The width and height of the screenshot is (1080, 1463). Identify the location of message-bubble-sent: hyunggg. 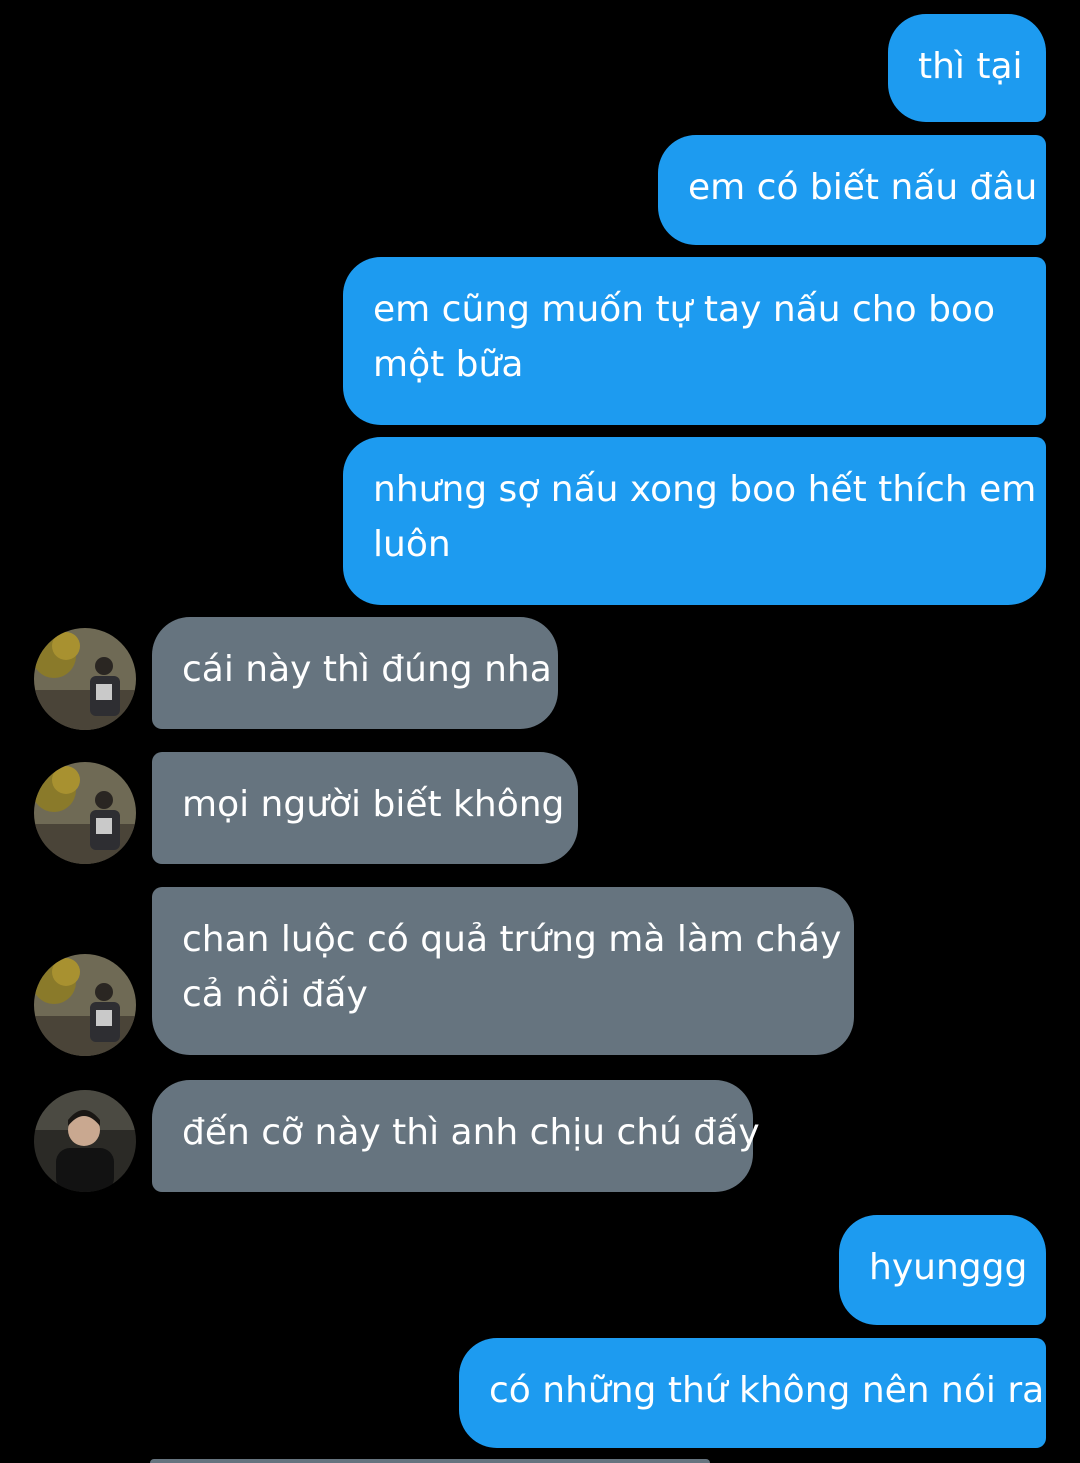
(942, 1270).